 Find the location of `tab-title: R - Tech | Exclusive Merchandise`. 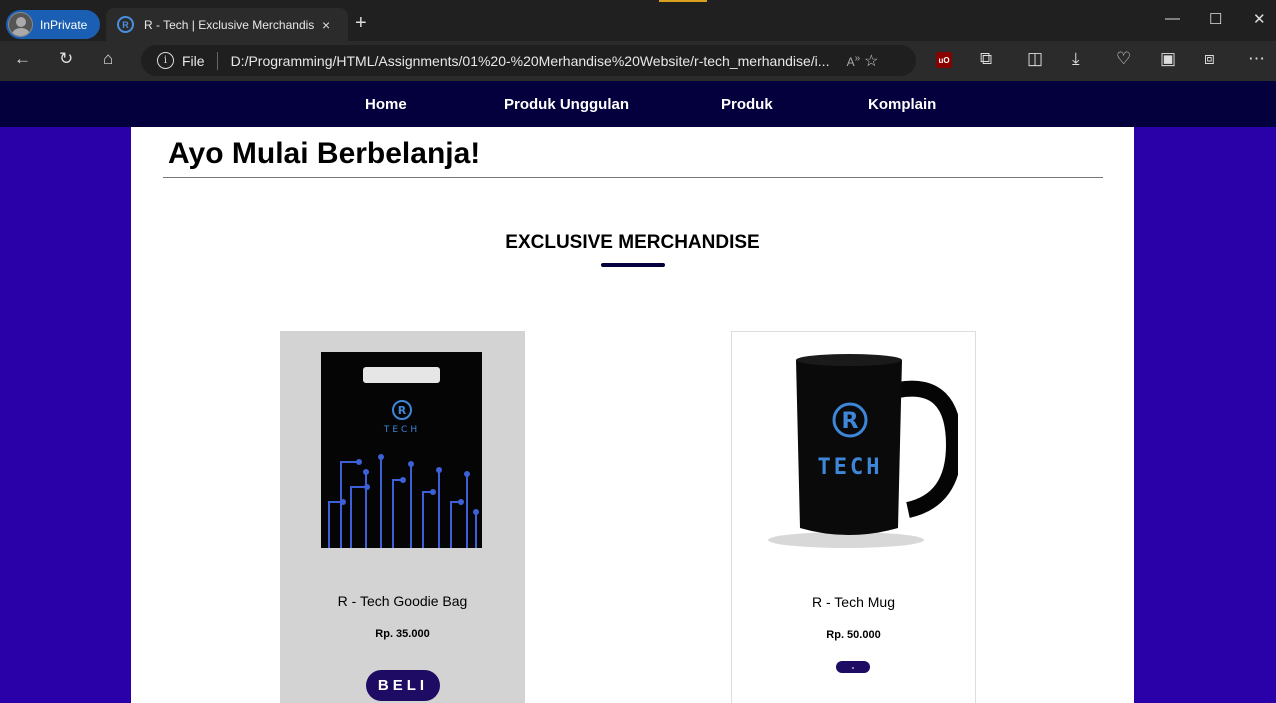

tab-title: R - Tech | Exclusive Merchandise is located at coordinates (229, 24).